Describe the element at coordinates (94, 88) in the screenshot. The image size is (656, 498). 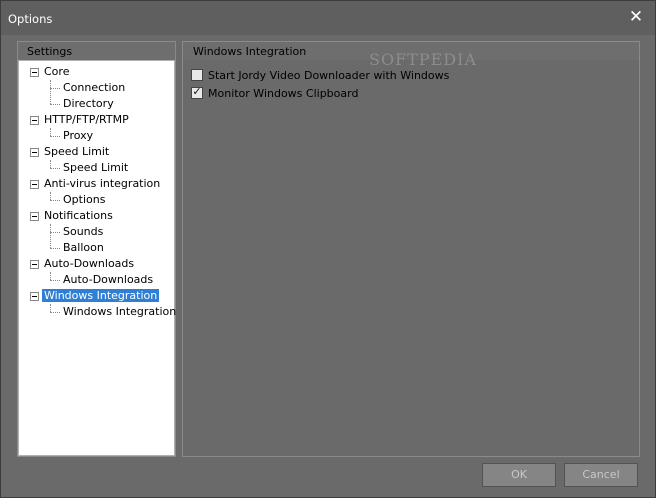
I see `tree-subitem-connection: Connection` at that location.